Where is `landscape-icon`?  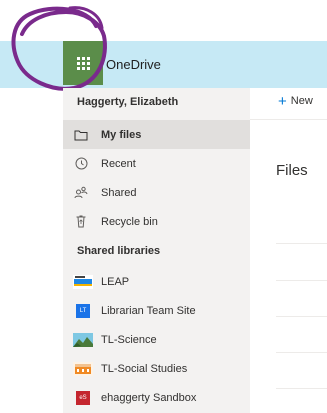
landscape-icon is located at coordinates (83, 339).